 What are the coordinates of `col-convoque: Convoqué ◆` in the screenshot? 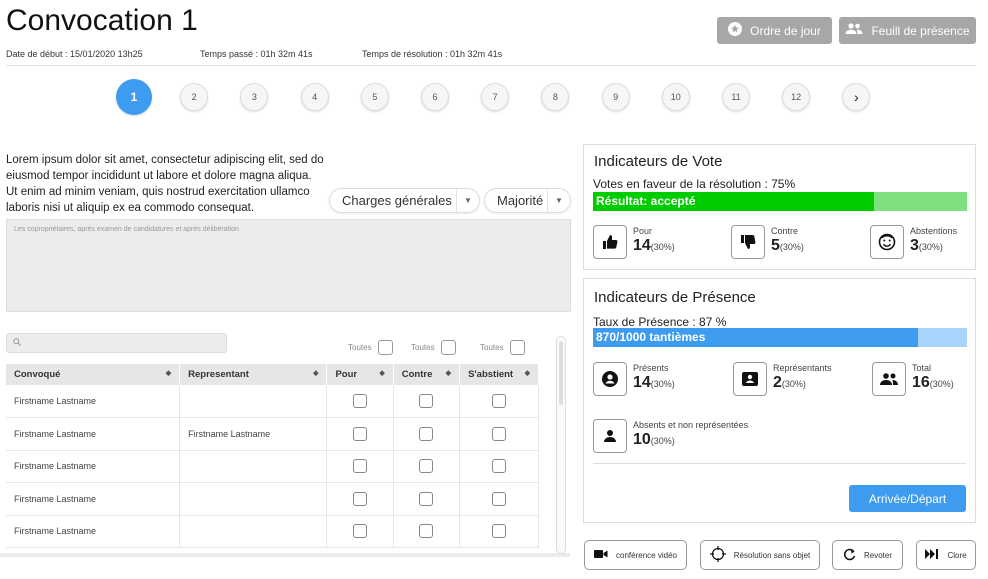 It's located at (93, 374).